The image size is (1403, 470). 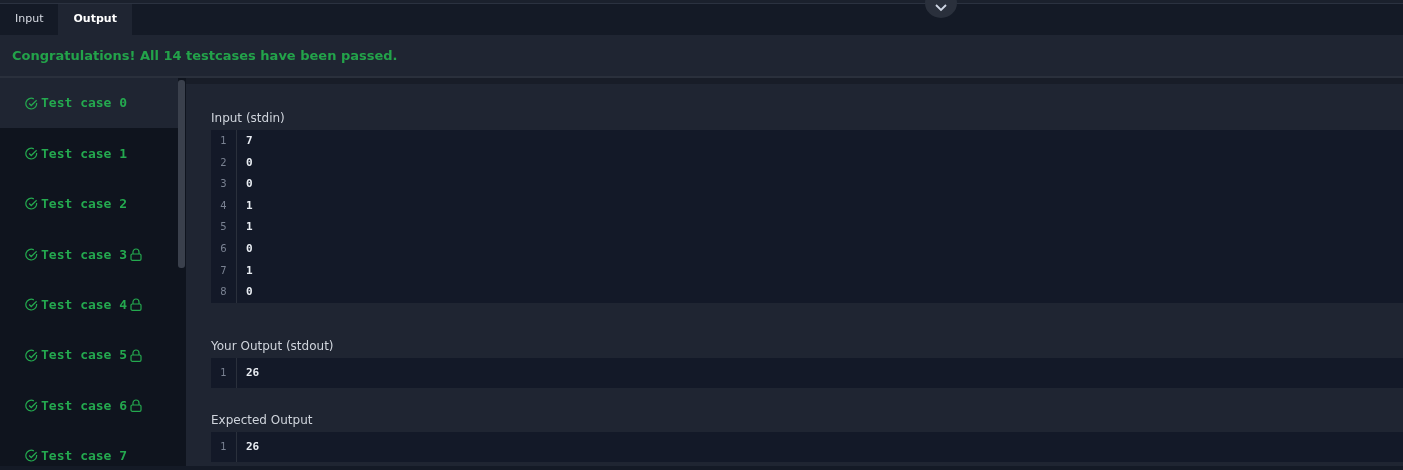 I want to click on tab: Output, so click(x=95, y=19).